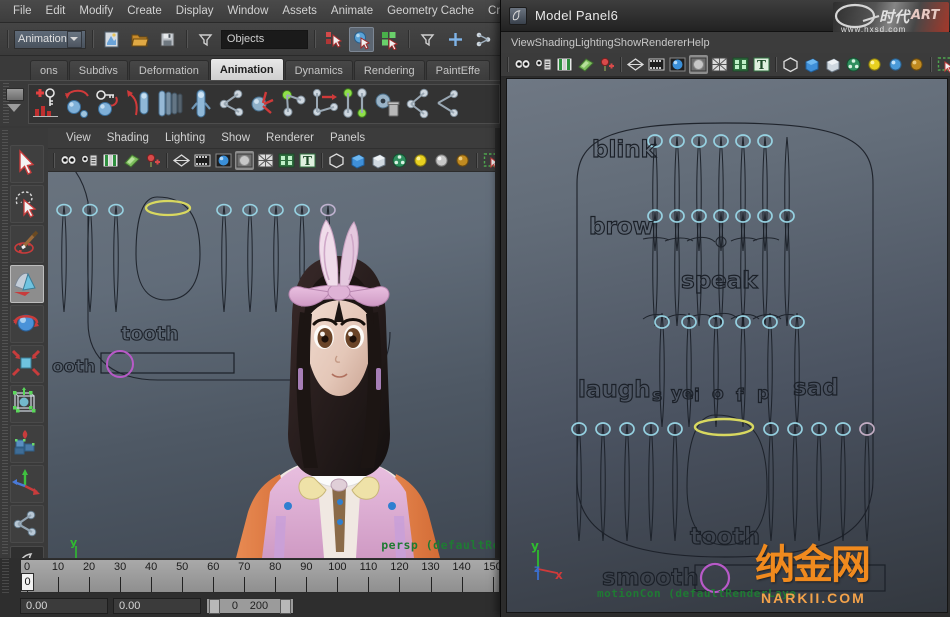  What do you see at coordinates (27, 164) in the screenshot?
I see `select-tool-icon` at bounding box center [27, 164].